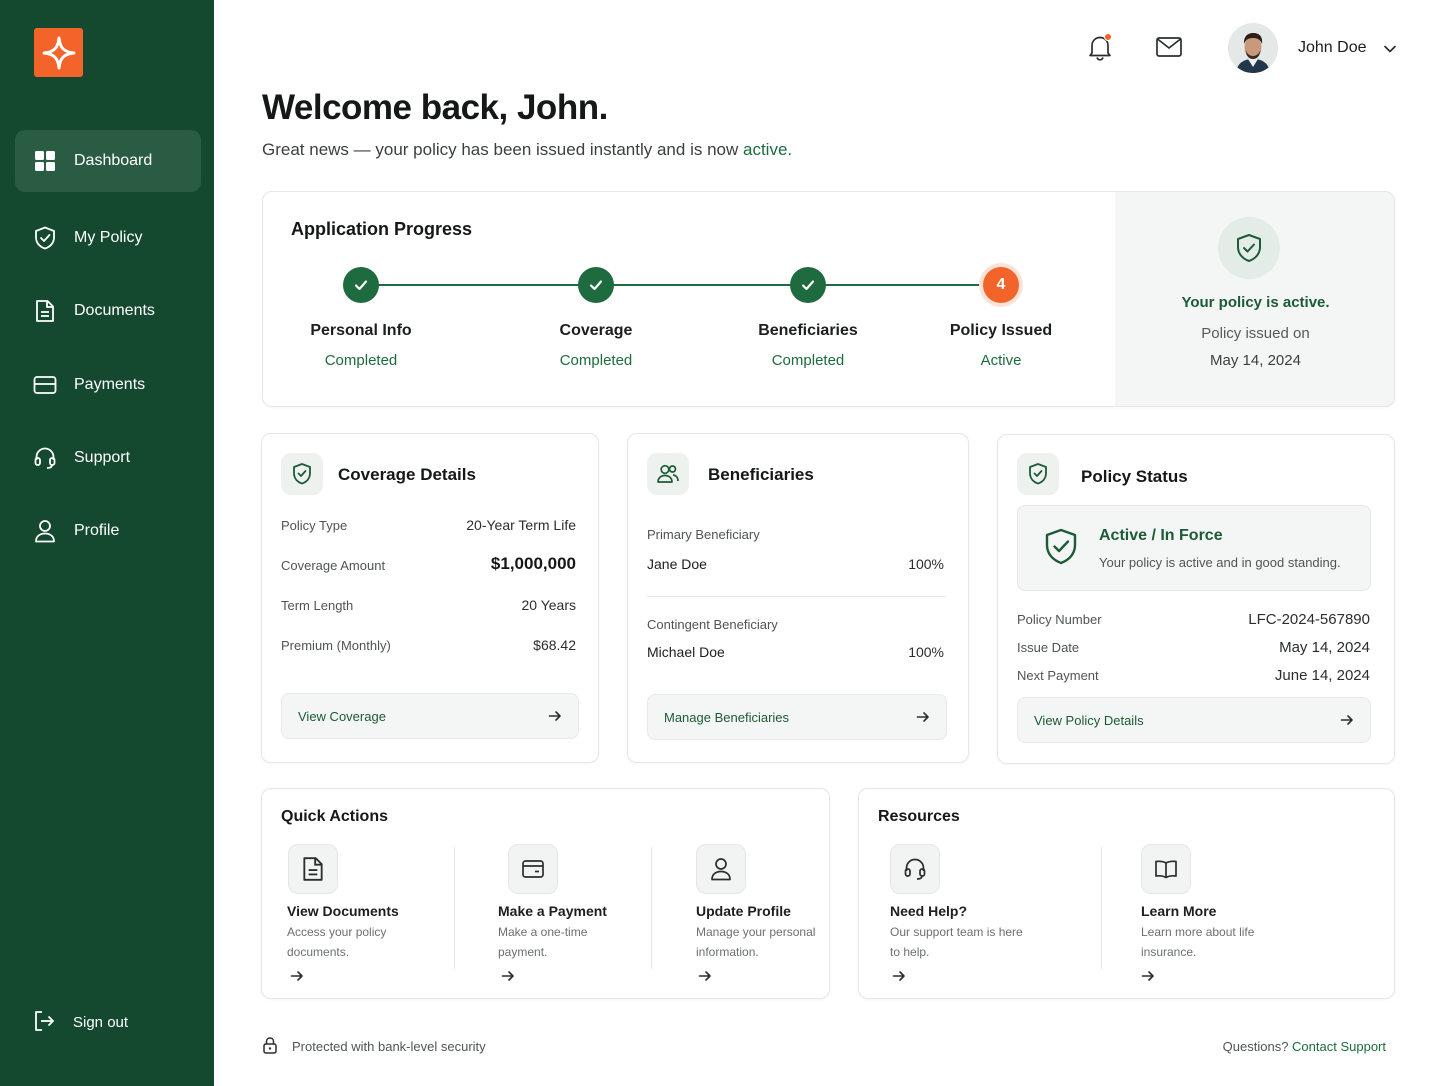  I want to click on view-documents-action-icon, so click(313, 869).